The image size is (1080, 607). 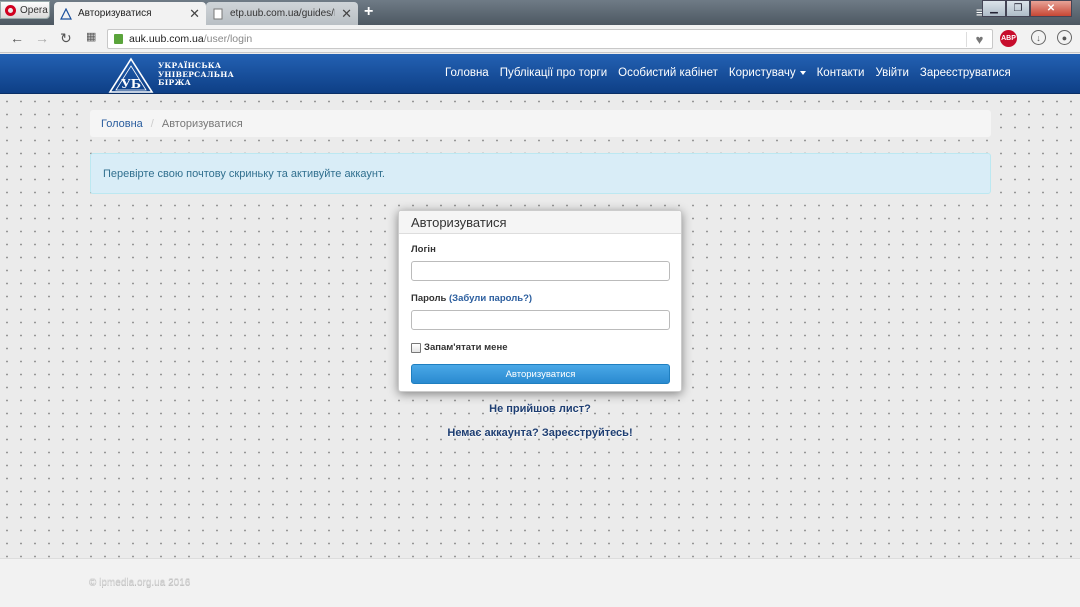 What do you see at coordinates (1064, 37) in the screenshot?
I see `account-icon: ●` at bounding box center [1064, 37].